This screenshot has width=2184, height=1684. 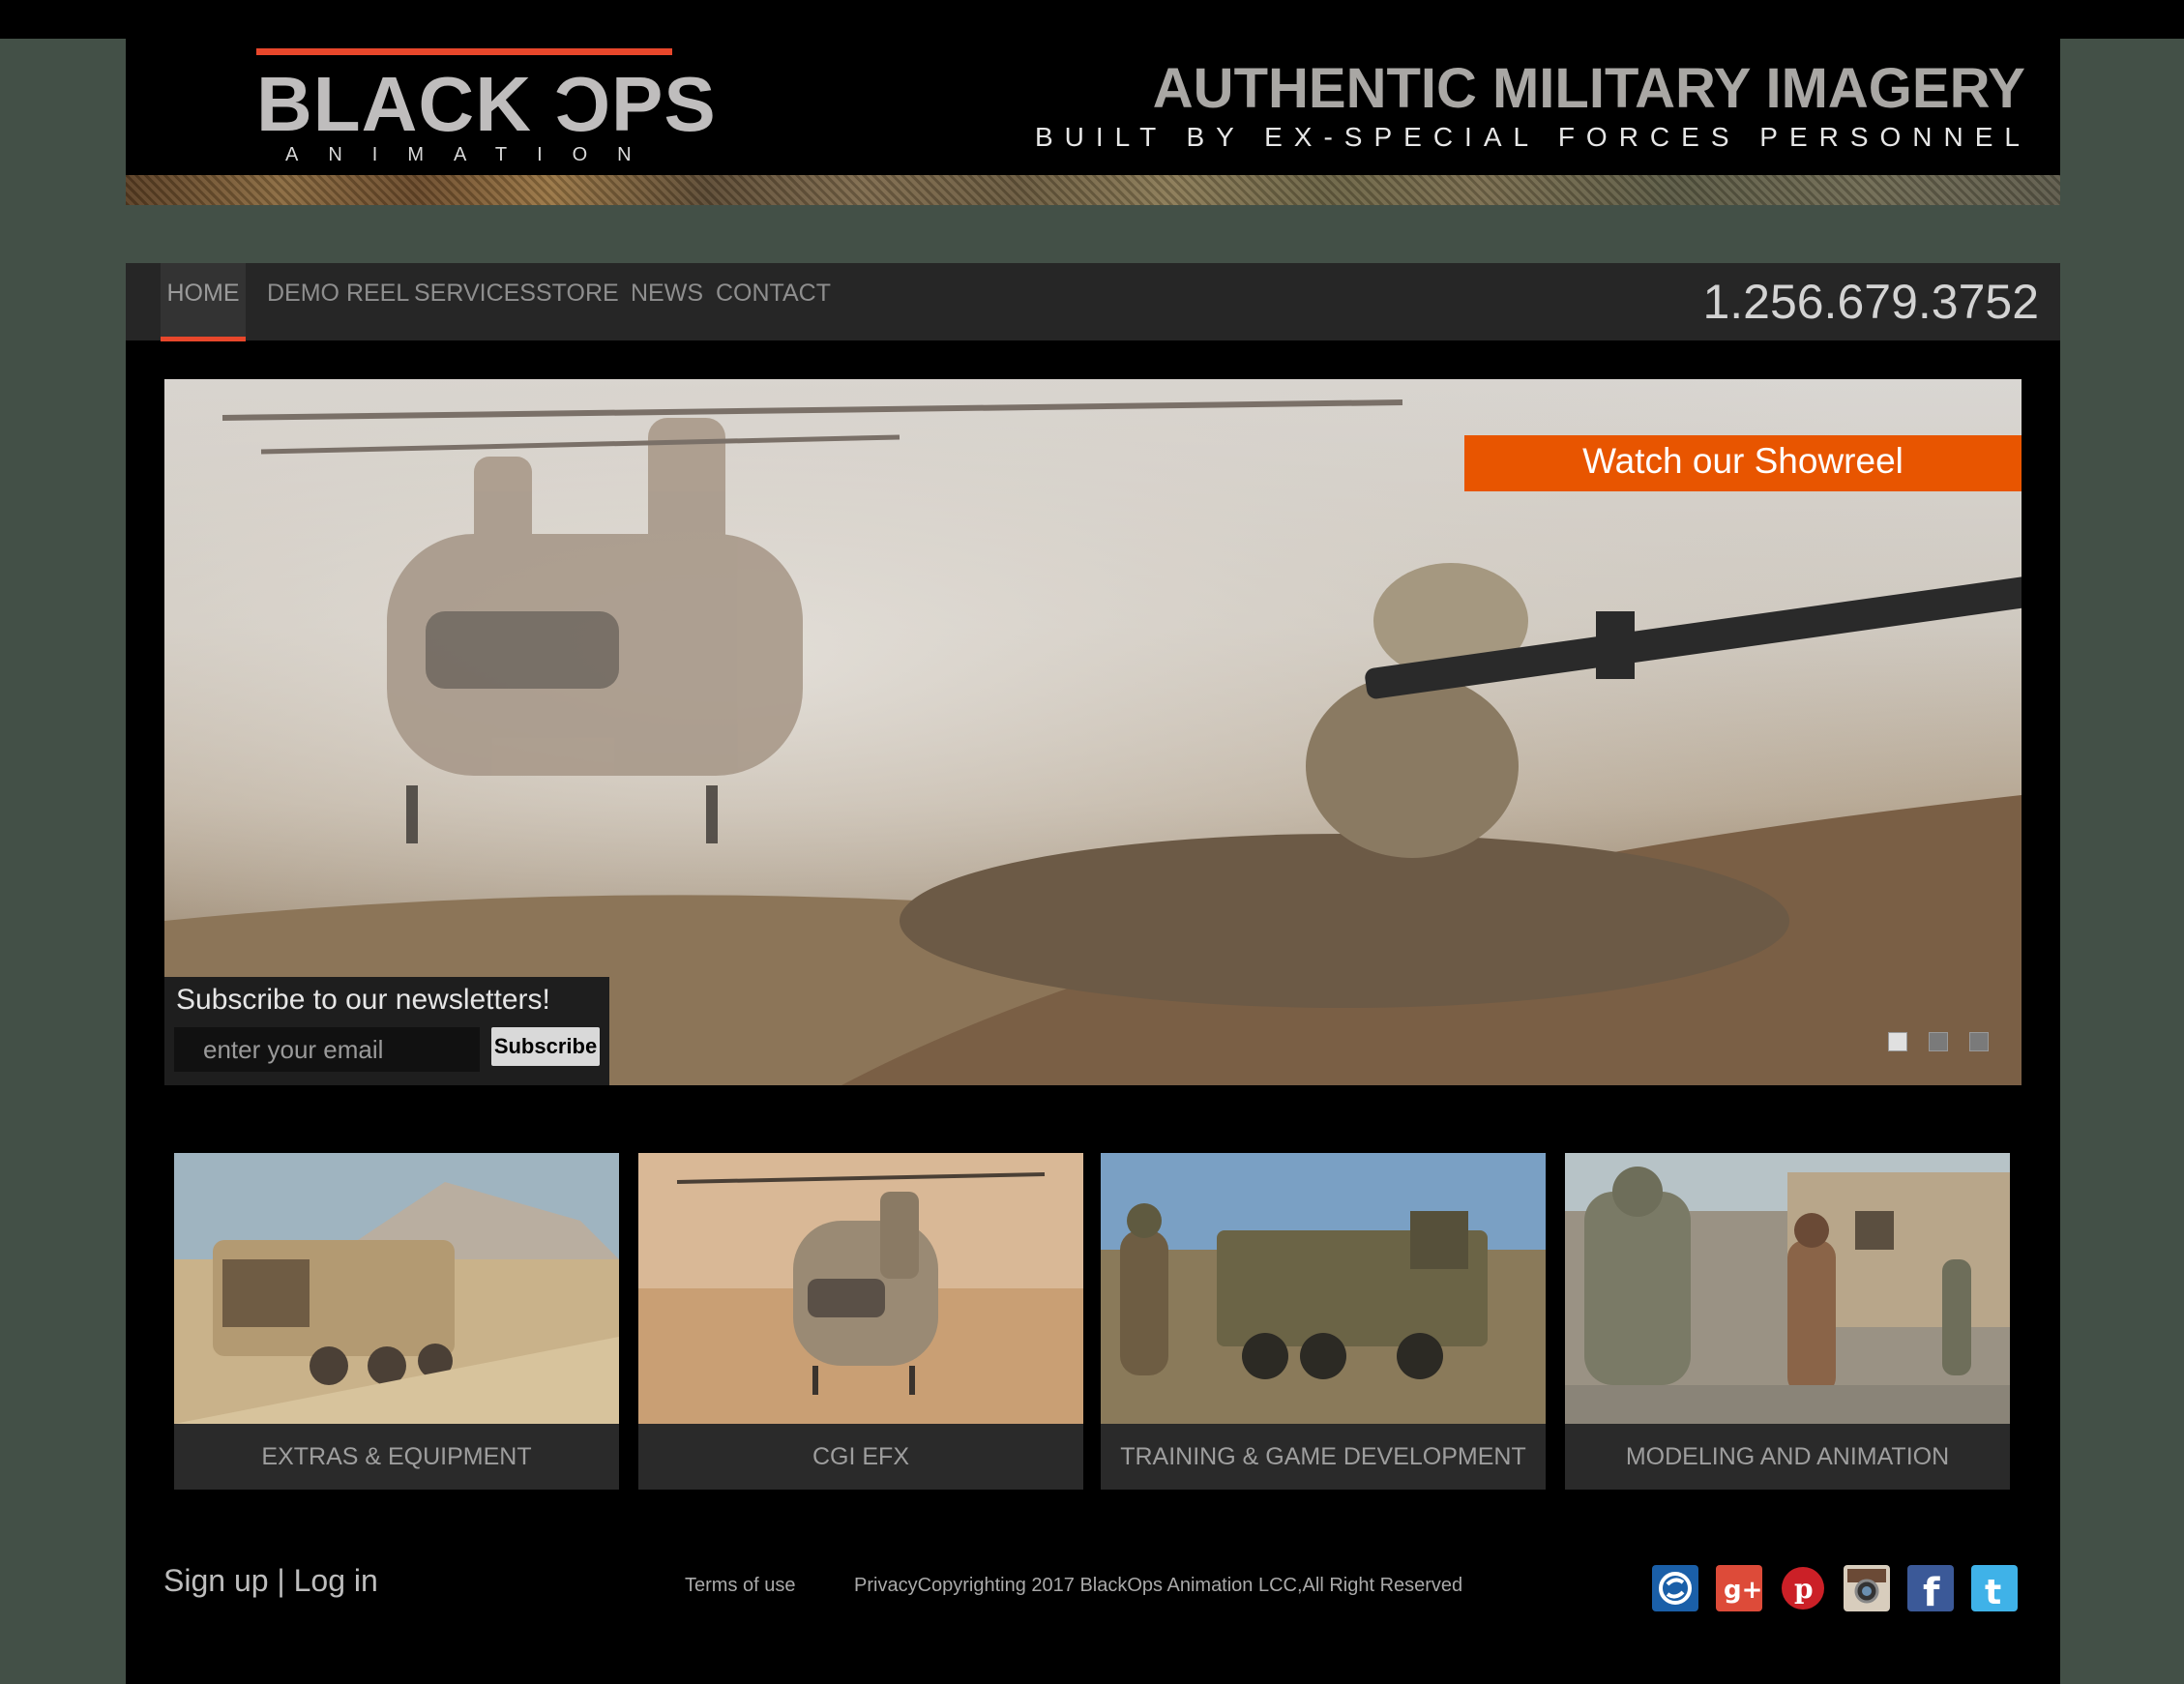 What do you see at coordinates (338, 300) in the screenshot?
I see `nav-item-demo-reel: DEMO REEL` at bounding box center [338, 300].